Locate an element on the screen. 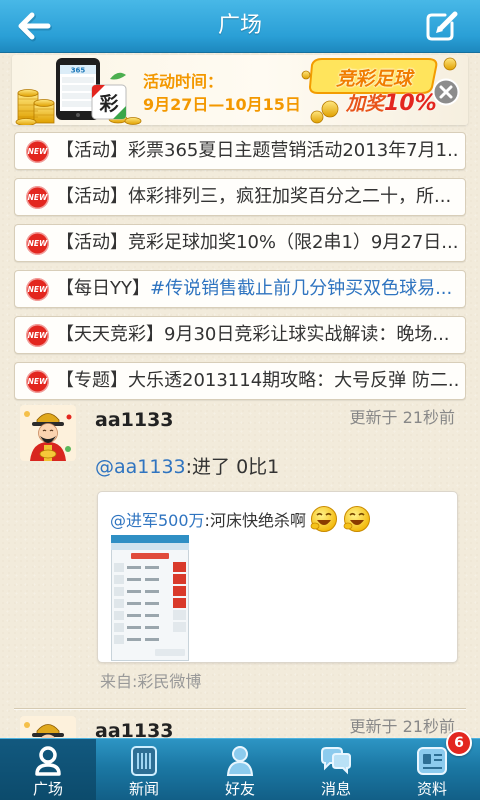 The width and height of the screenshot is (480, 800). bonus-prefix: 加奖 is located at coordinates (365, 104).